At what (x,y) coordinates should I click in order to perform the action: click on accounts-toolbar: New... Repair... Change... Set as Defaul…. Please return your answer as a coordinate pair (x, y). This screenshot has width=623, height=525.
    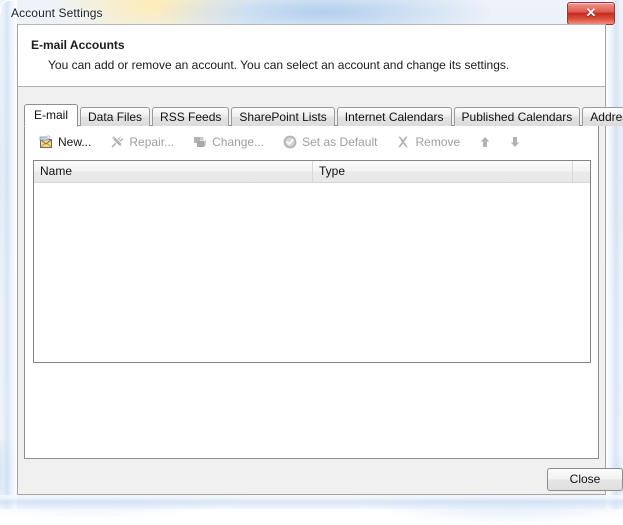
    Looking at the image, I should click on (278, 142).